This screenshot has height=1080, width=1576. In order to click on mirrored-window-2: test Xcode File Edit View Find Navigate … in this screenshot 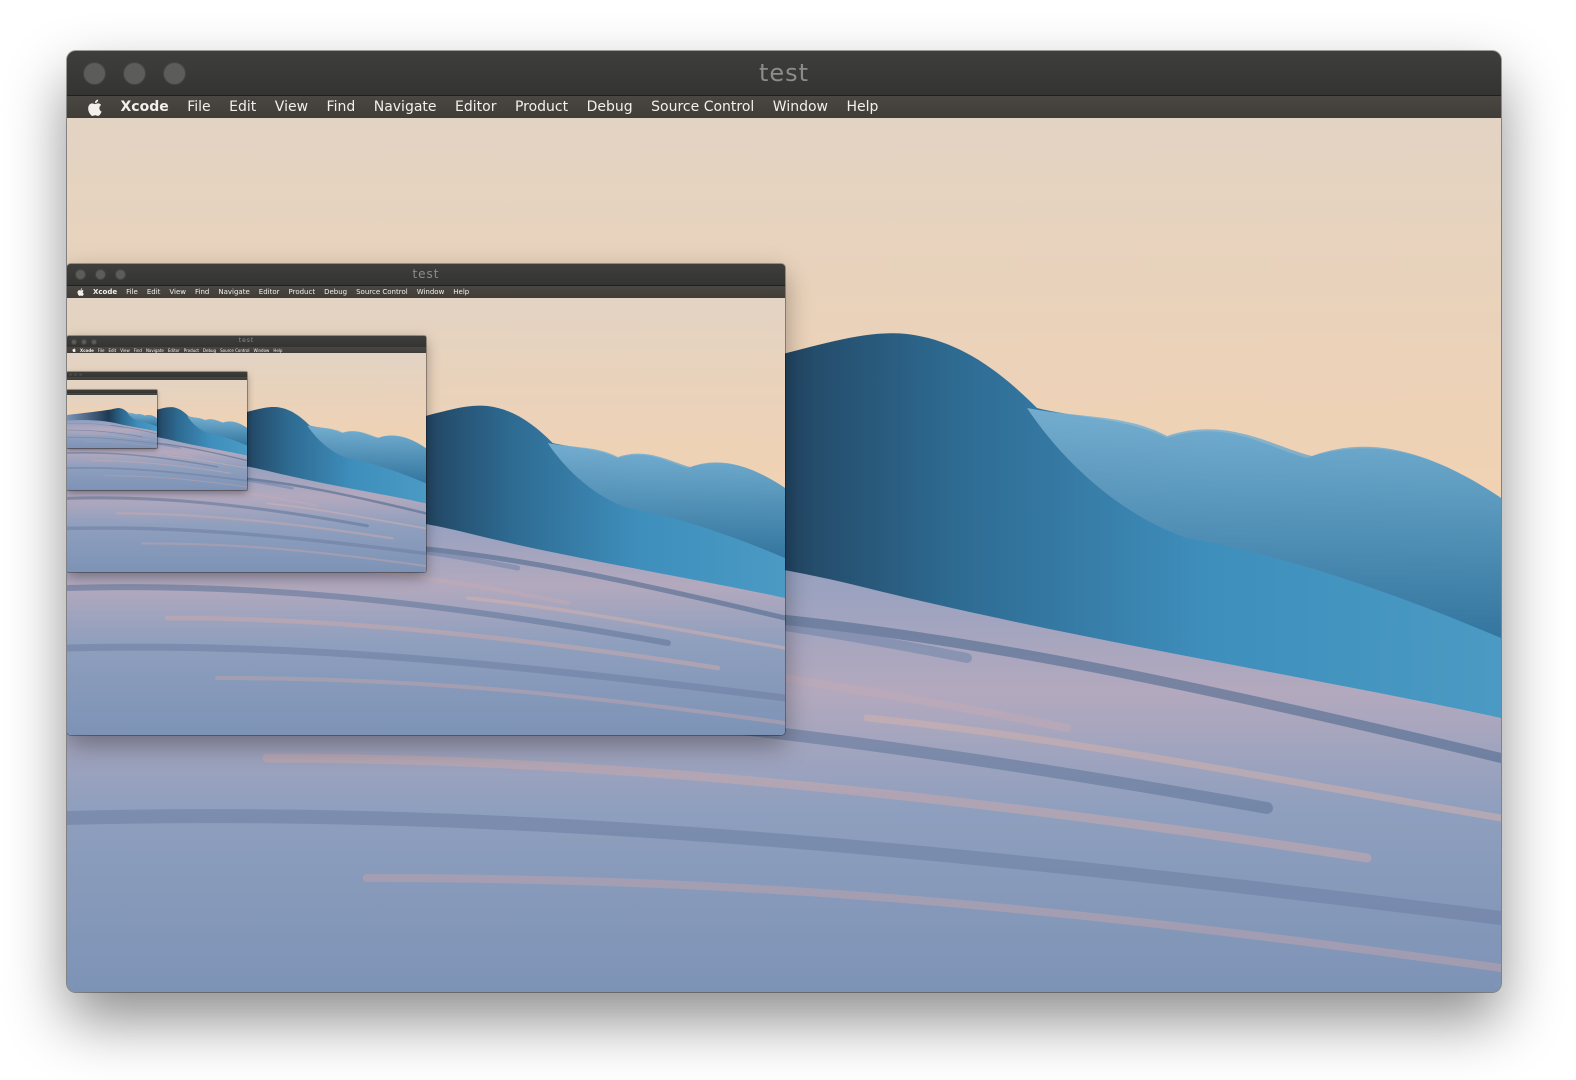, I will do `click(246, 454)`.